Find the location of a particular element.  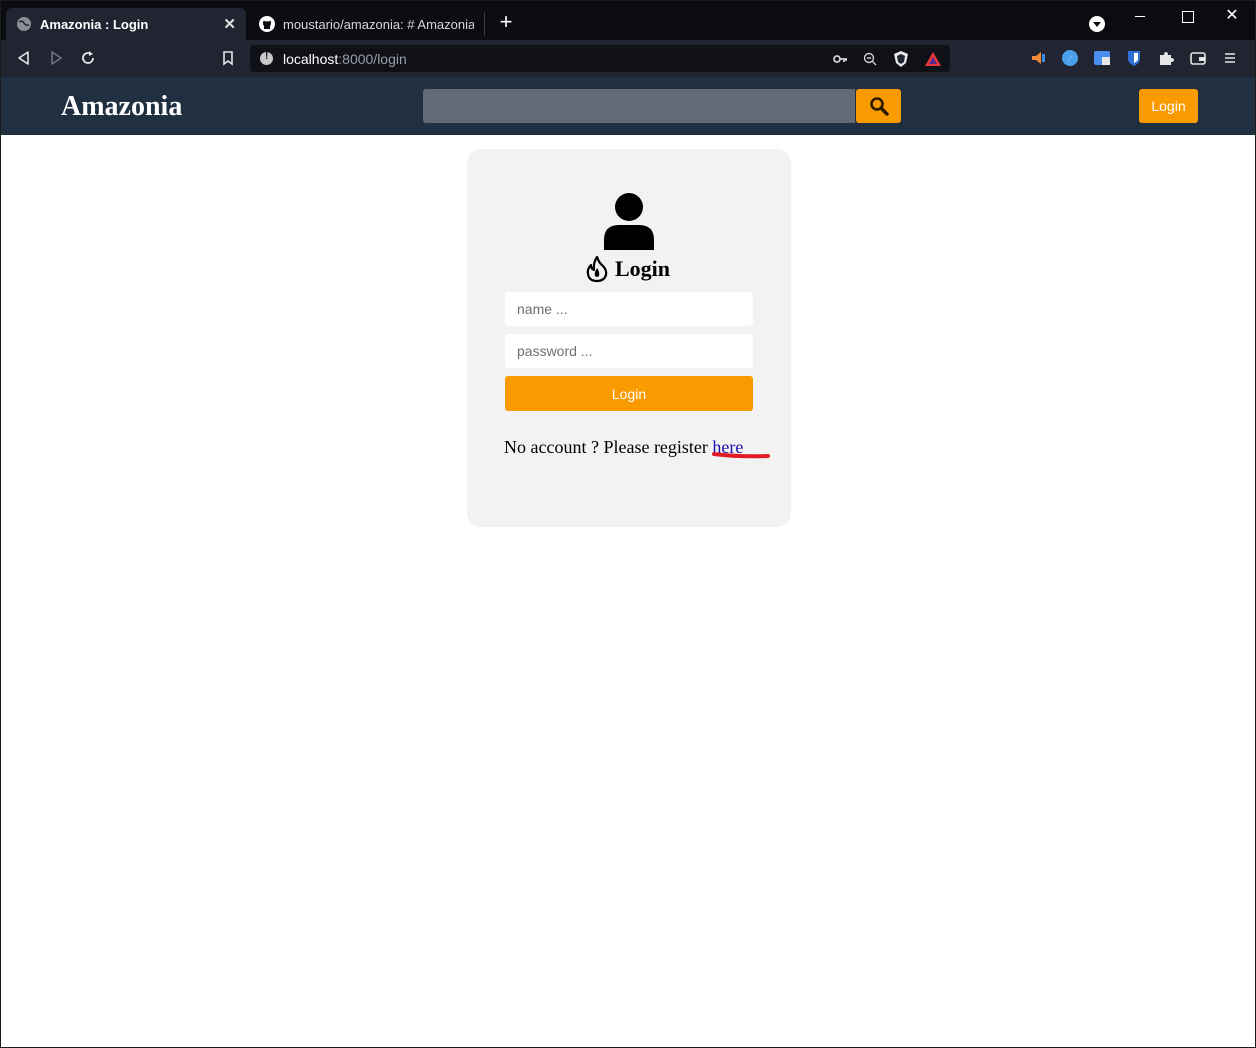

login-title: Login is located at coordinates (627, 269).